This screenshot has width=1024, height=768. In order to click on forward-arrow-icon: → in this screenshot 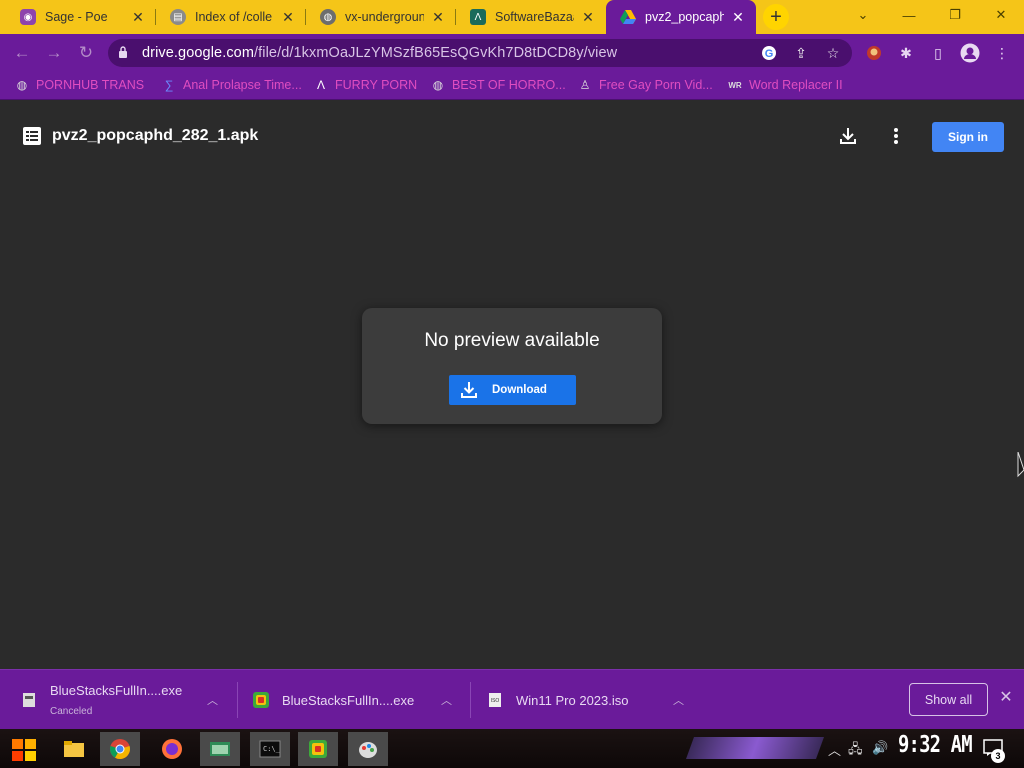, I will do `click(54, 53)`.